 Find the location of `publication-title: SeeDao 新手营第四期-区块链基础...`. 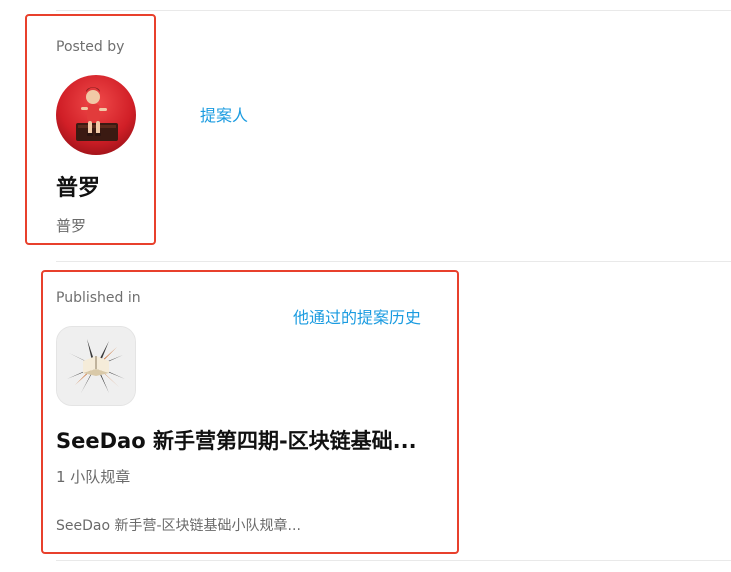

publication-title: SeeDao 新手营第四期-区块链基础... is located at coordinates (253, 440).